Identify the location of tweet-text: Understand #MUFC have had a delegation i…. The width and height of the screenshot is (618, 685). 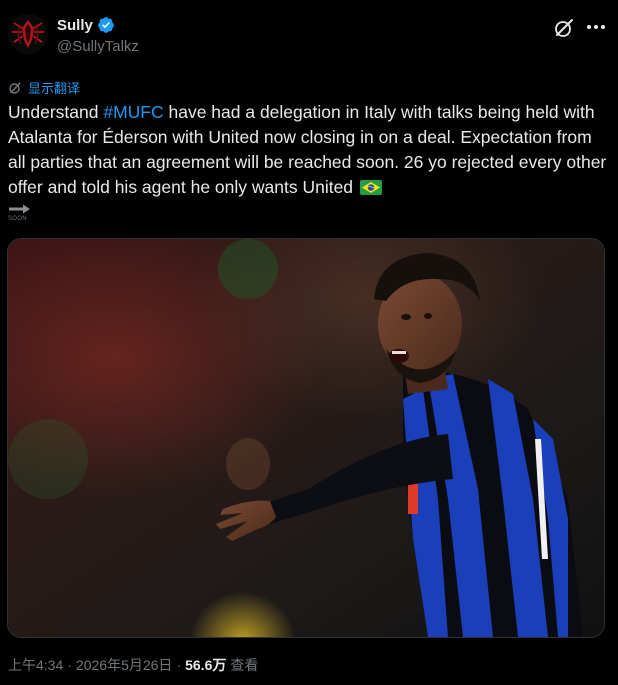
(308, 150).